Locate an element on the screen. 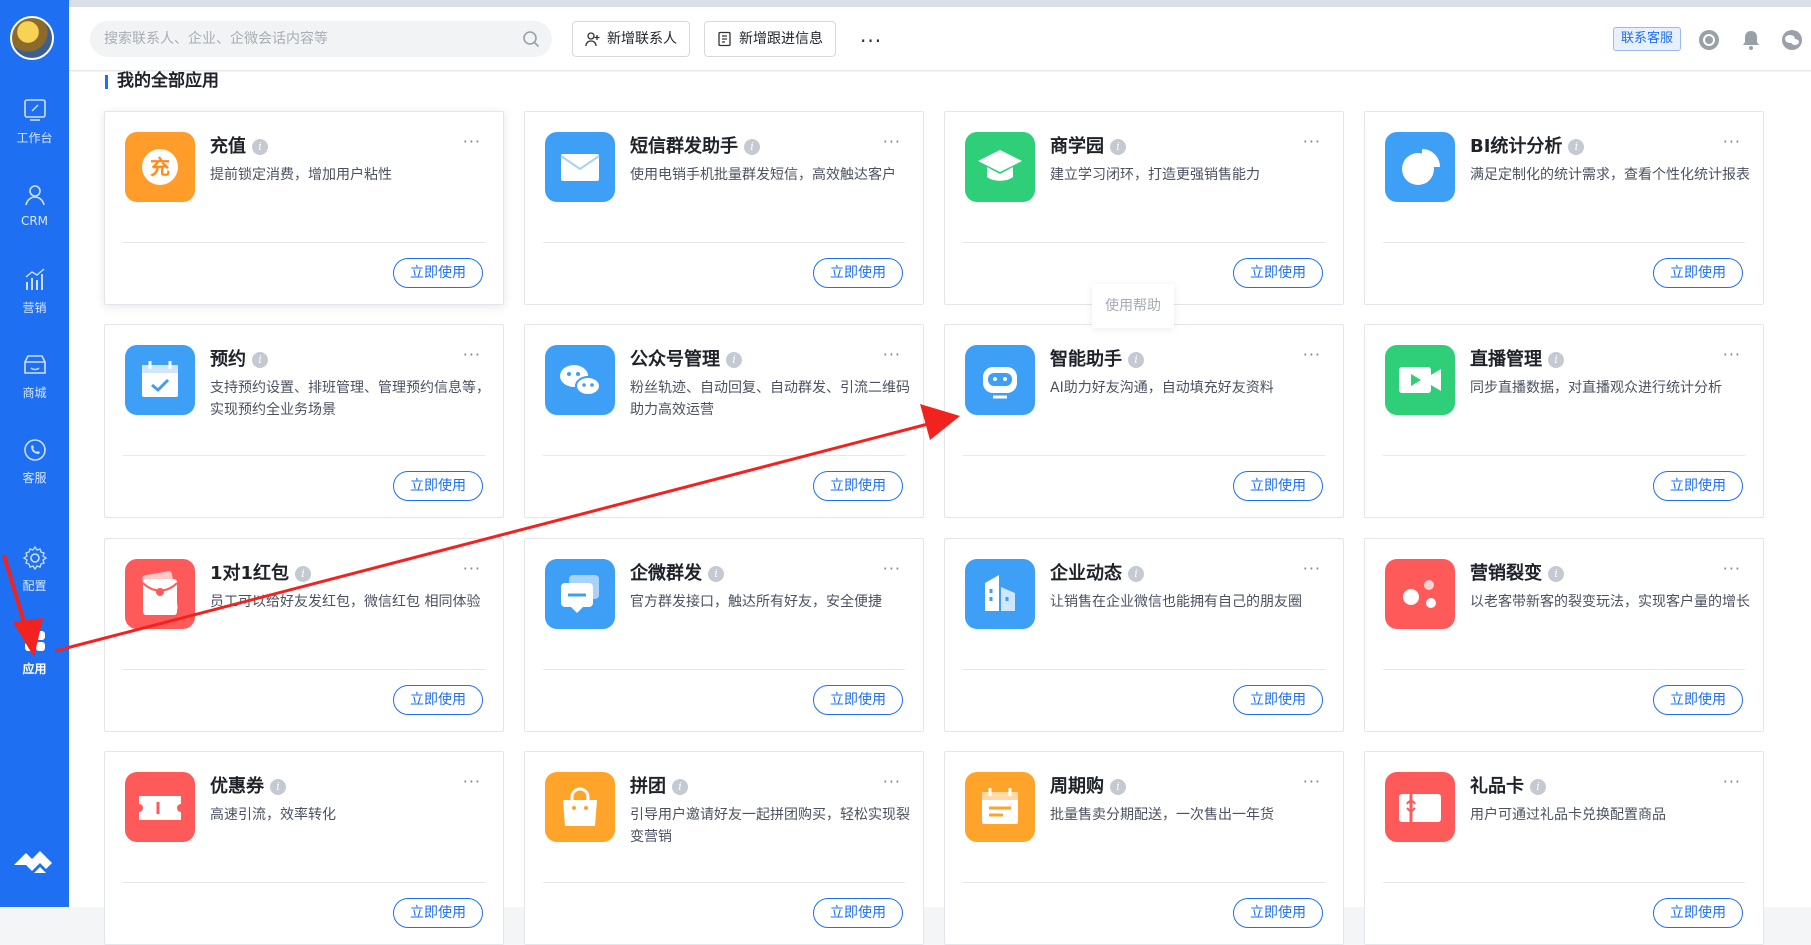 Image resolution: width=1811 pixels, height=945 pixels. wechat-chat-icon is located at coordinates (1792, 40).